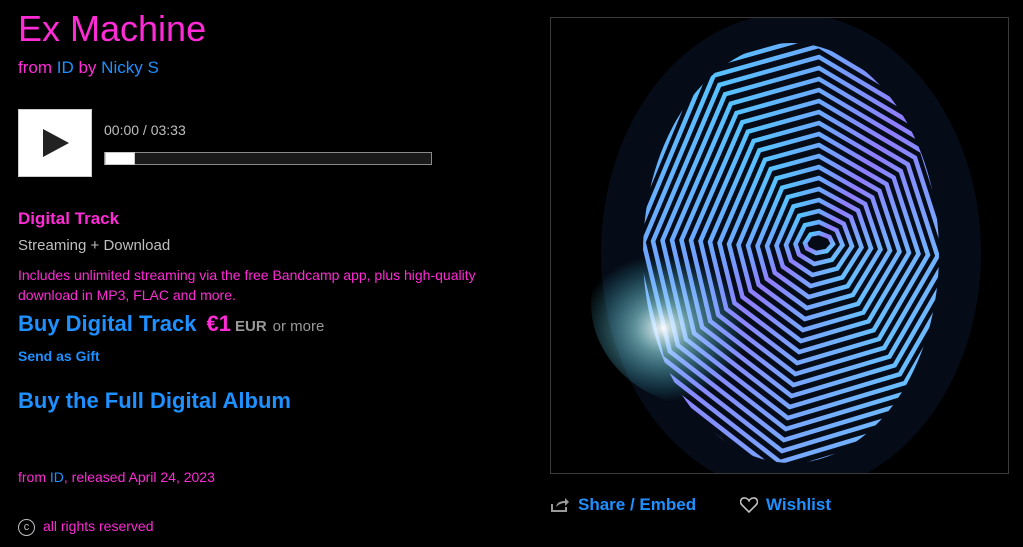 This screenshot has width=1023, height=547. I want to click on byline-by-label: by, so click(87, 67).